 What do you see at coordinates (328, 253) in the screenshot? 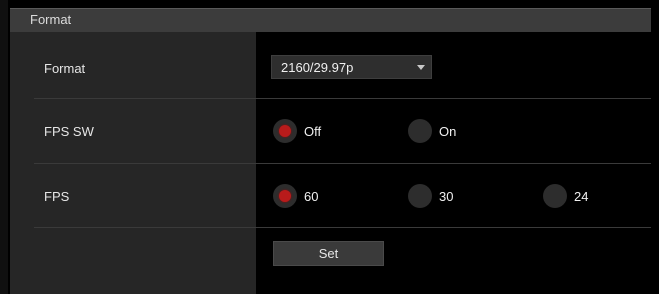
I see `set-button: Set` at bounding box center [328, 253].